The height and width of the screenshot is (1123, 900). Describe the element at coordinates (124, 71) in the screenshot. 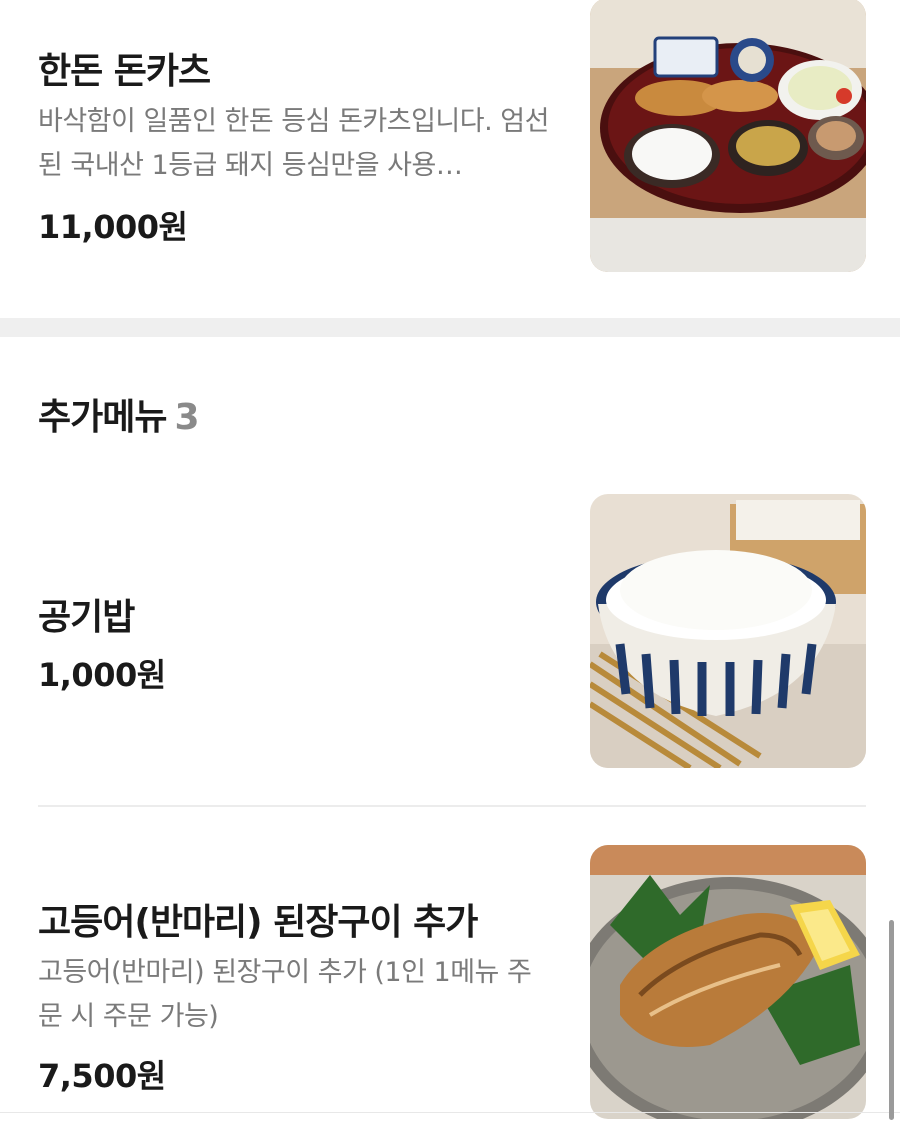

I see `menu-item-title: 한돈 돈카츠` at that location.